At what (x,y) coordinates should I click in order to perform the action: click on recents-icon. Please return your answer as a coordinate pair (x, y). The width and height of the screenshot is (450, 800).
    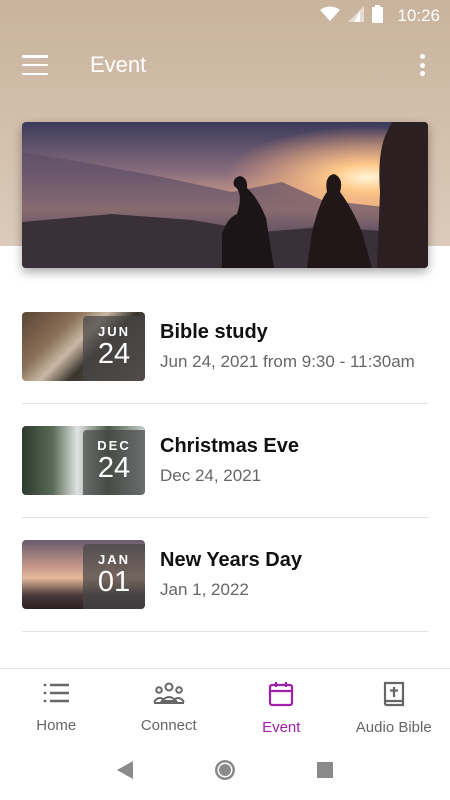
    Looking at the image, I should click on (325, 770).